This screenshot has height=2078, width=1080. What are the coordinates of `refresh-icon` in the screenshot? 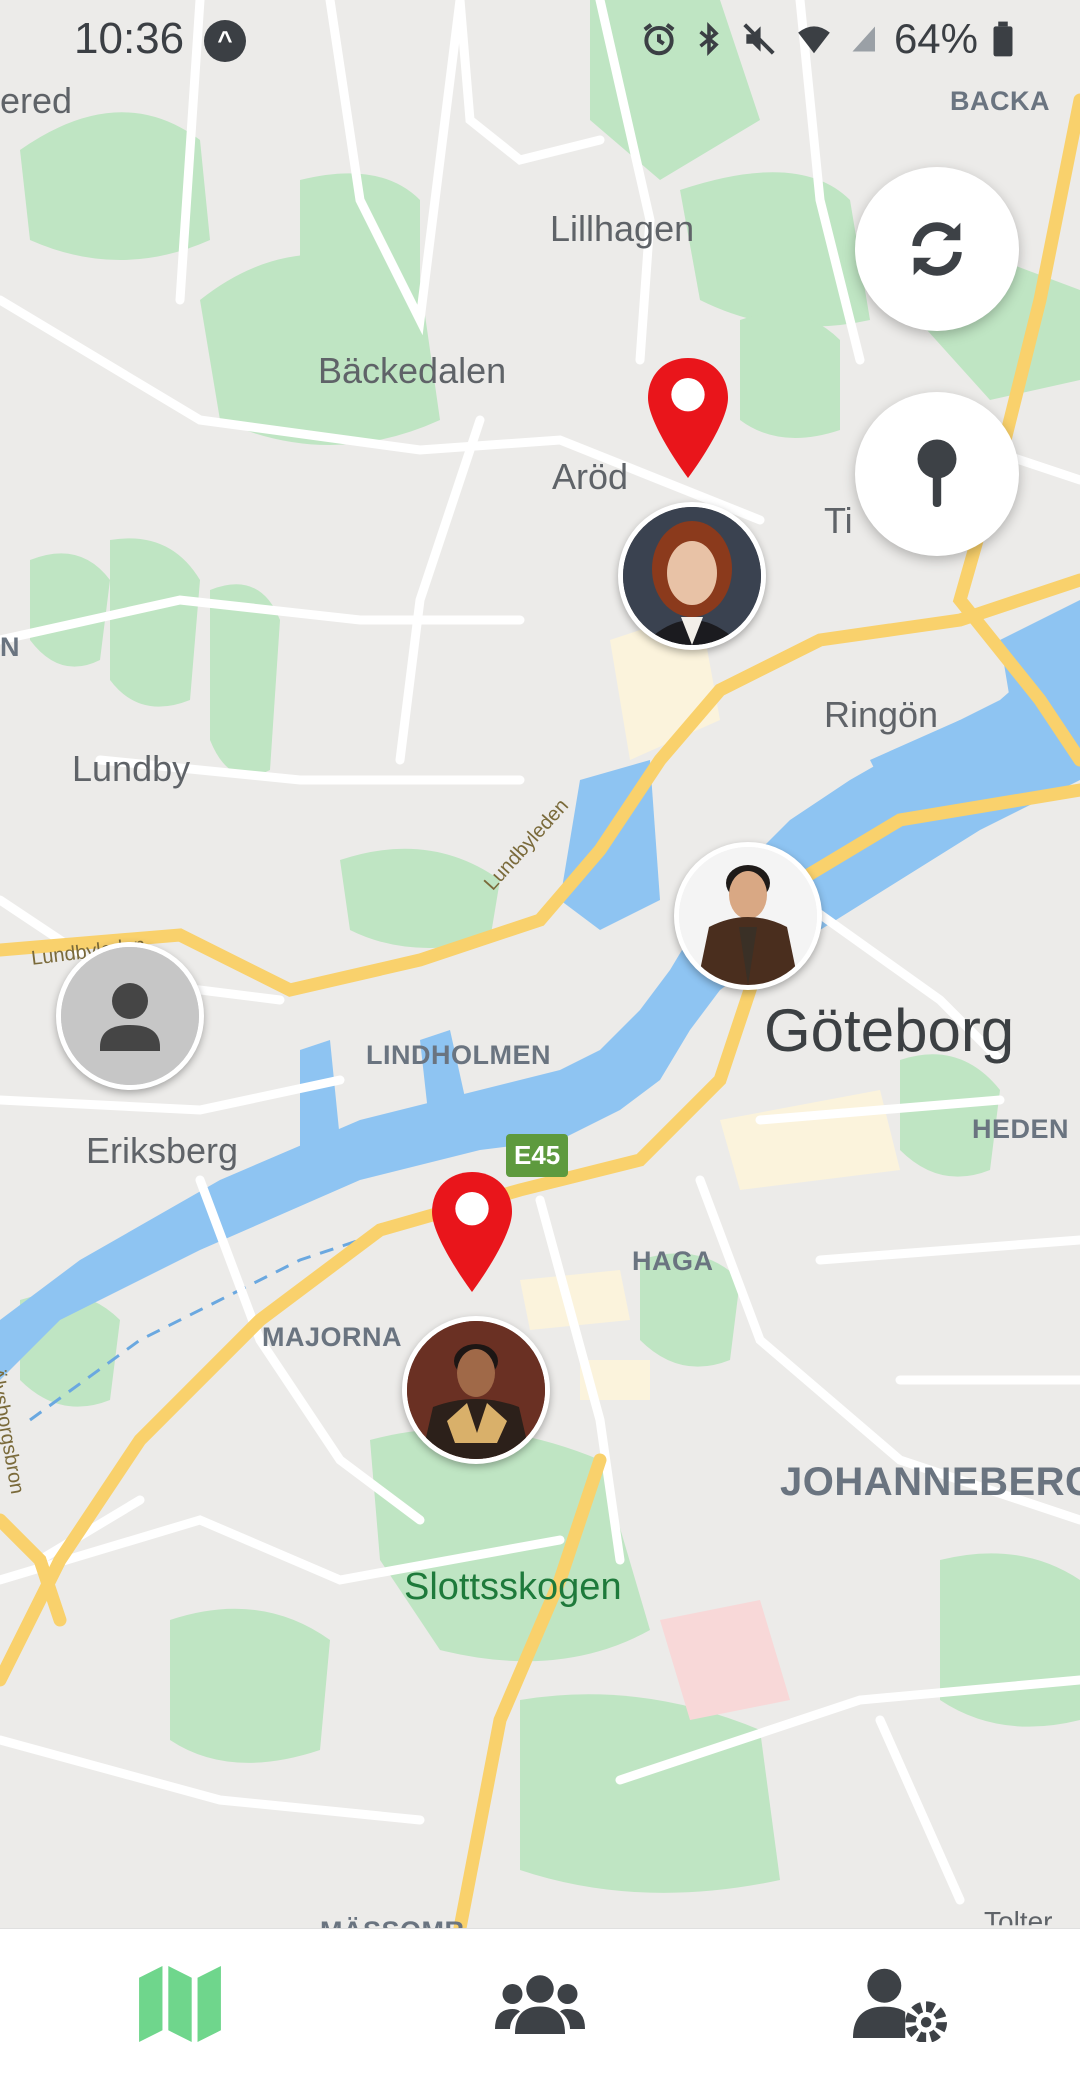 It's located at (937, 249).